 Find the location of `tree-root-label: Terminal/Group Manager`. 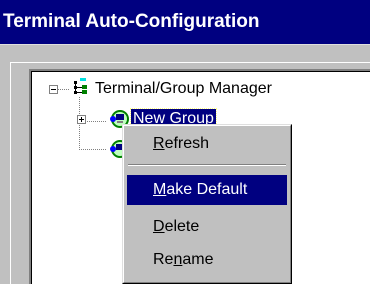

tree-root-label: Terminal/Group Manager is located at coordinates (183, 89).